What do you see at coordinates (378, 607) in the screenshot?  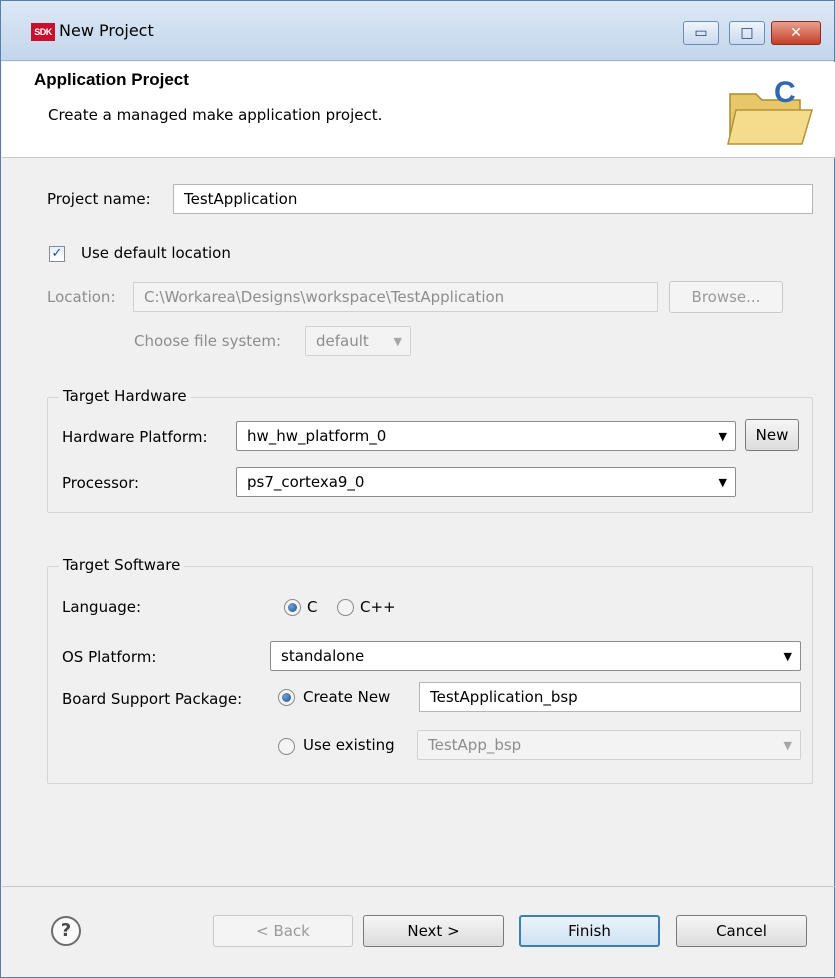 I see `language-cpp-label: C++` at bounding box center [378, 607].